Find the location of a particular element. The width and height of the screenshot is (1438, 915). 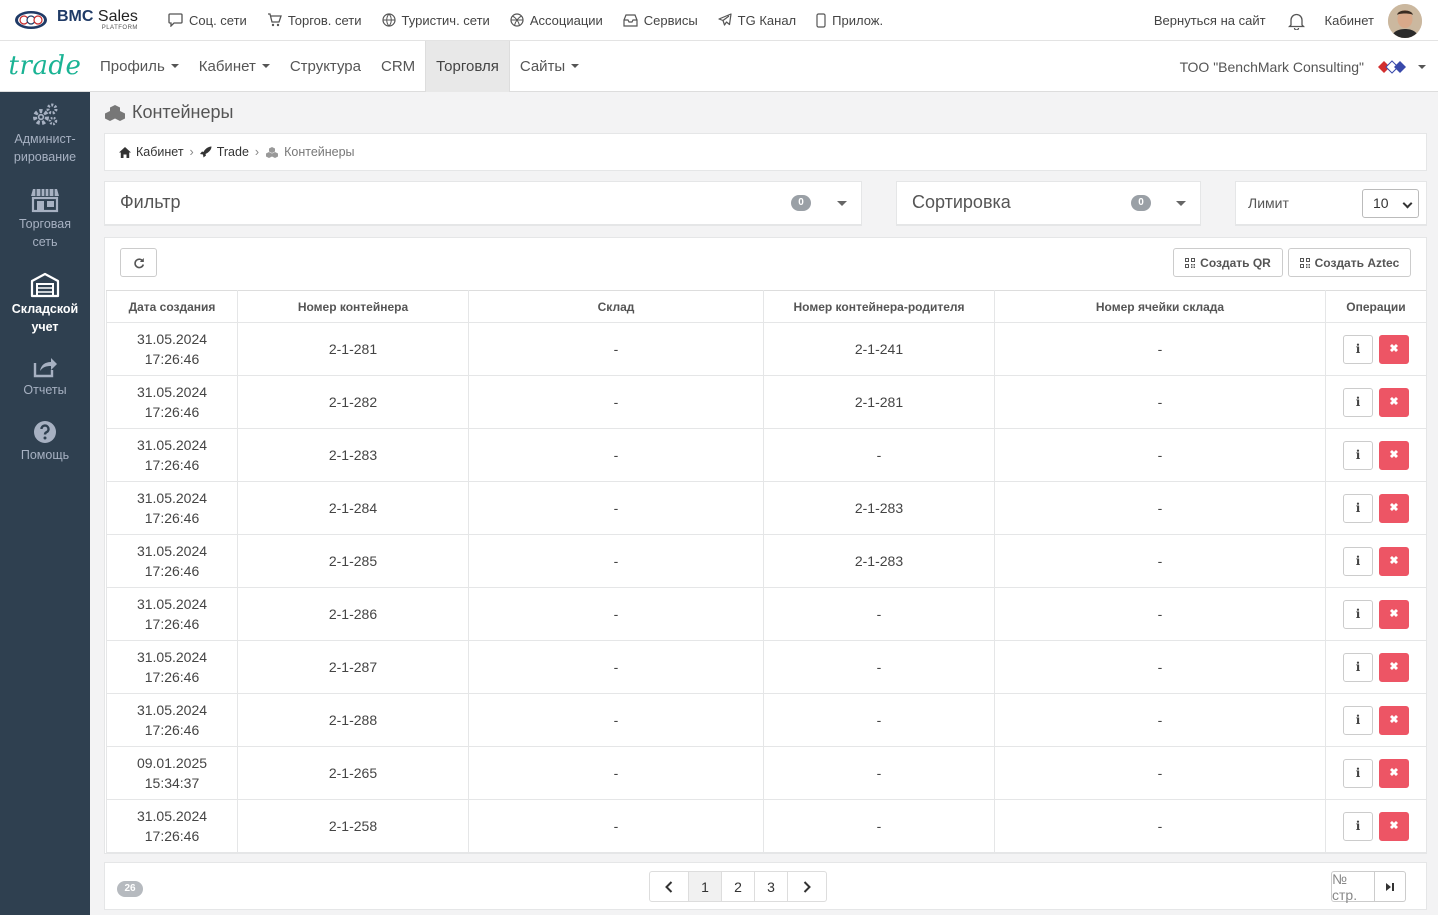

filter-panel: Фильтр 0 is located at coordinates (483, 203).